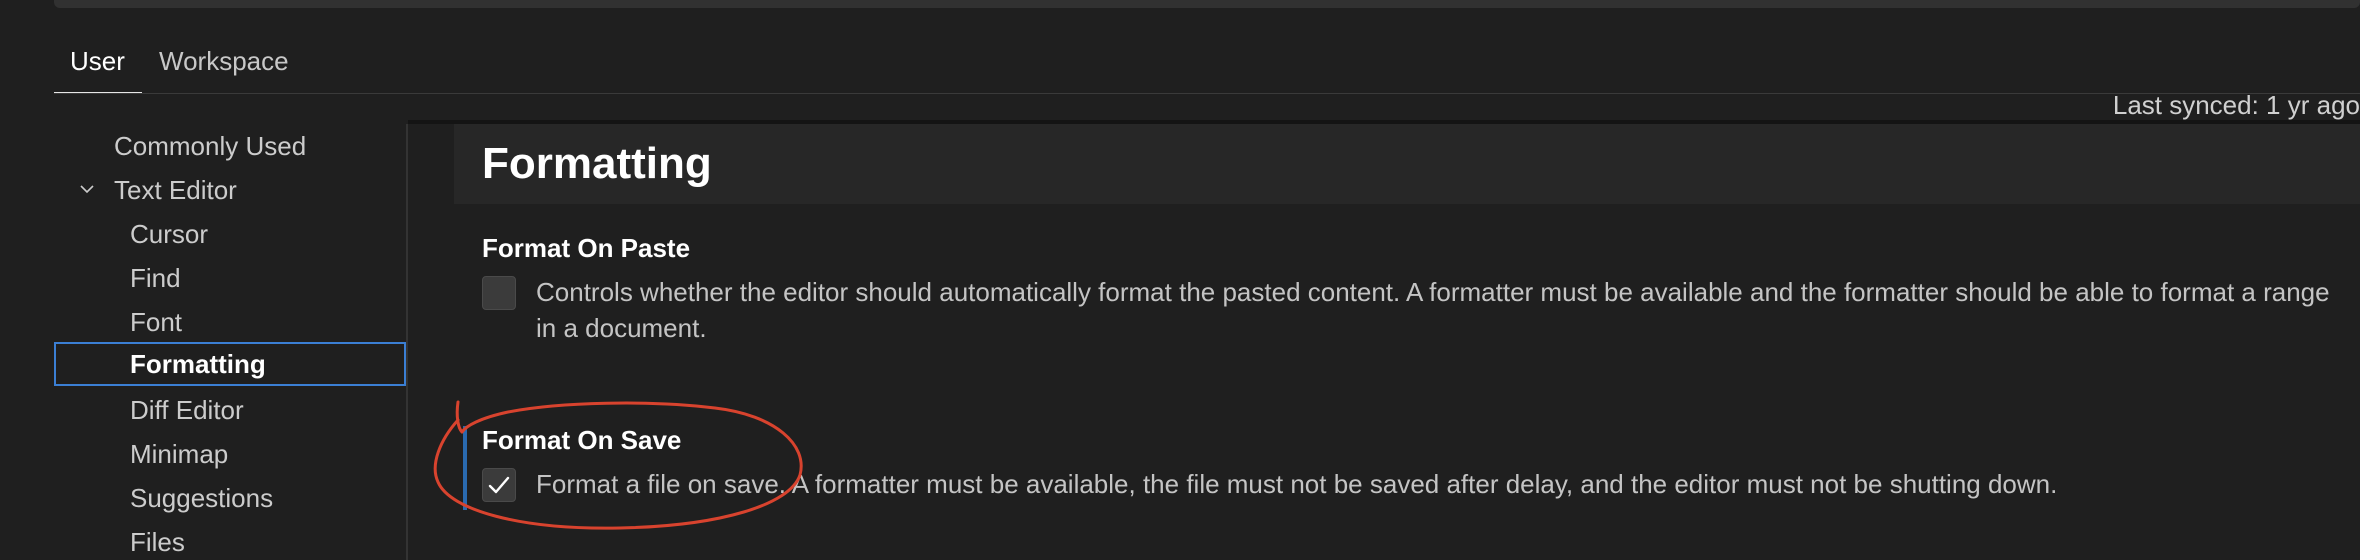 This screenshot has height=560, width=2360. I want to click on toc-item-label: Text Editor, so click(175, 190).